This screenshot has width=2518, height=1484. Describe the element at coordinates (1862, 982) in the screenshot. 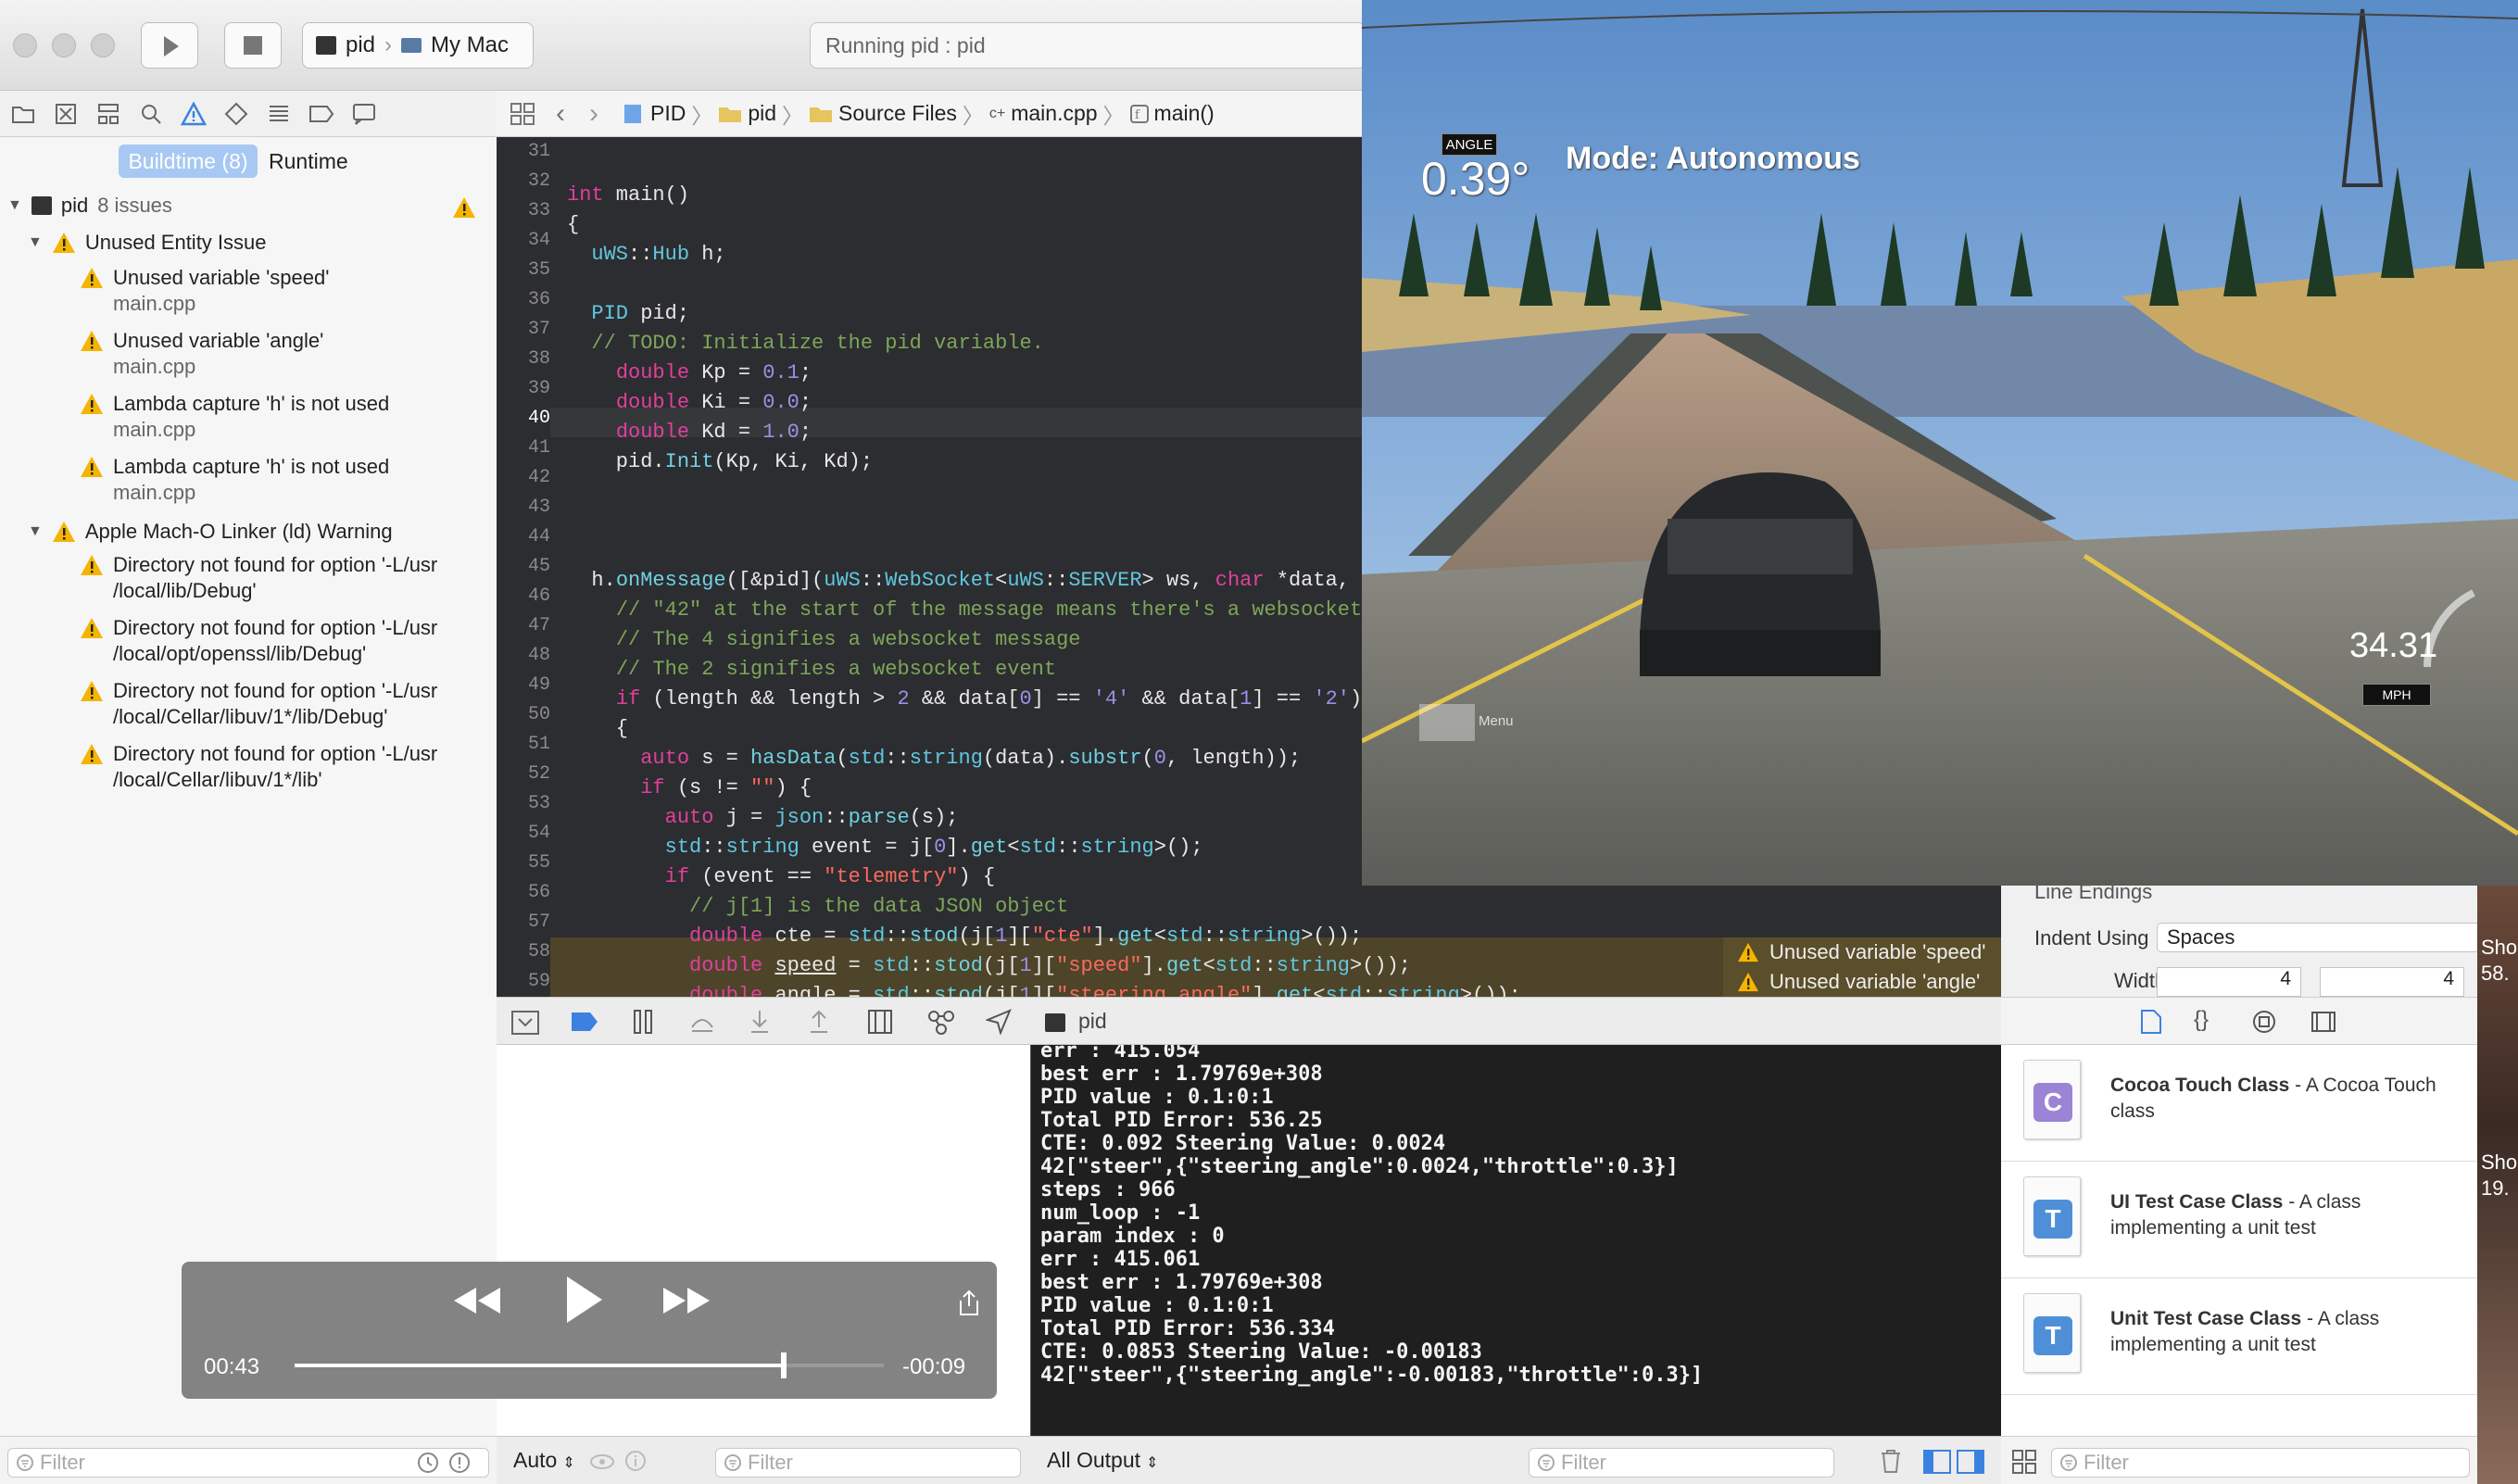

I see `inline-warning-angle: Unused variable 'angle'` at that location.